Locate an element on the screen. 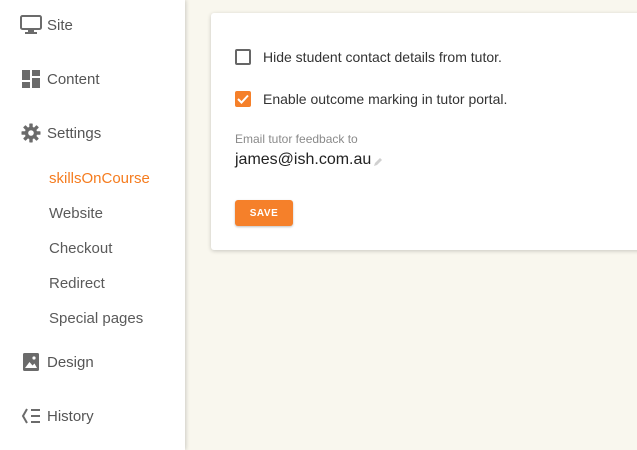 The width and height of the screenshot is (637, 450). hide-contact-label: Hide student contact details from tutor. is located at coordinates (382, 57).